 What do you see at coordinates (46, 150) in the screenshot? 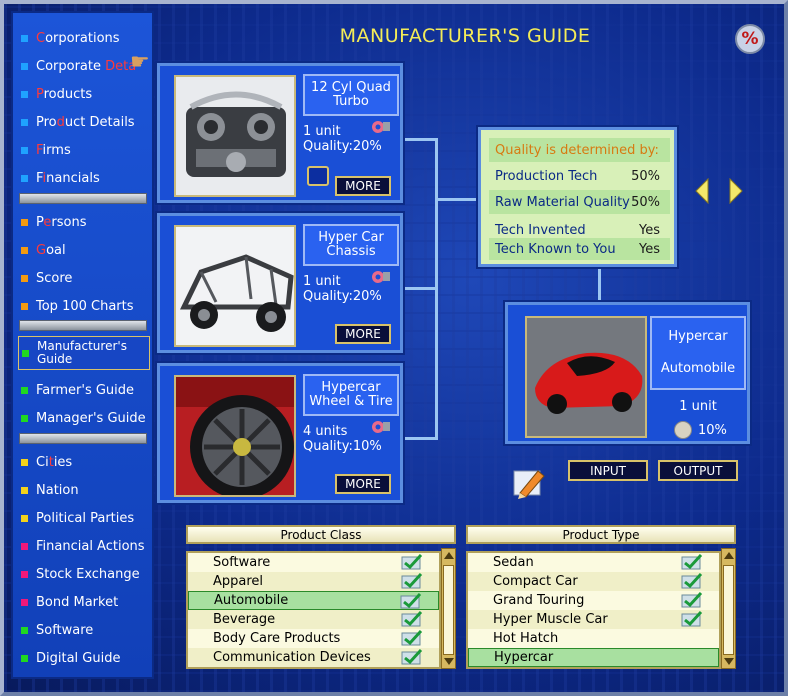
I see `sidebar-item-firms: Firms` at bounding box center [46, 150].